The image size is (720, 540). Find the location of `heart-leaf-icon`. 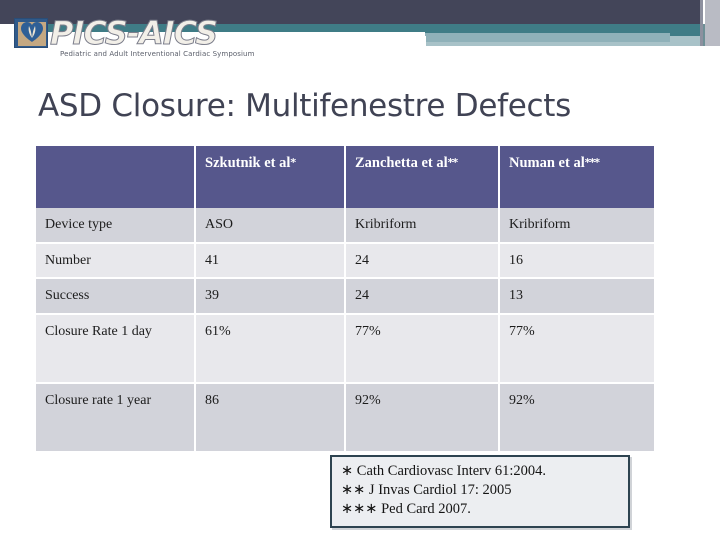

heart-leaf-icon is located at coordinates (31, 33).